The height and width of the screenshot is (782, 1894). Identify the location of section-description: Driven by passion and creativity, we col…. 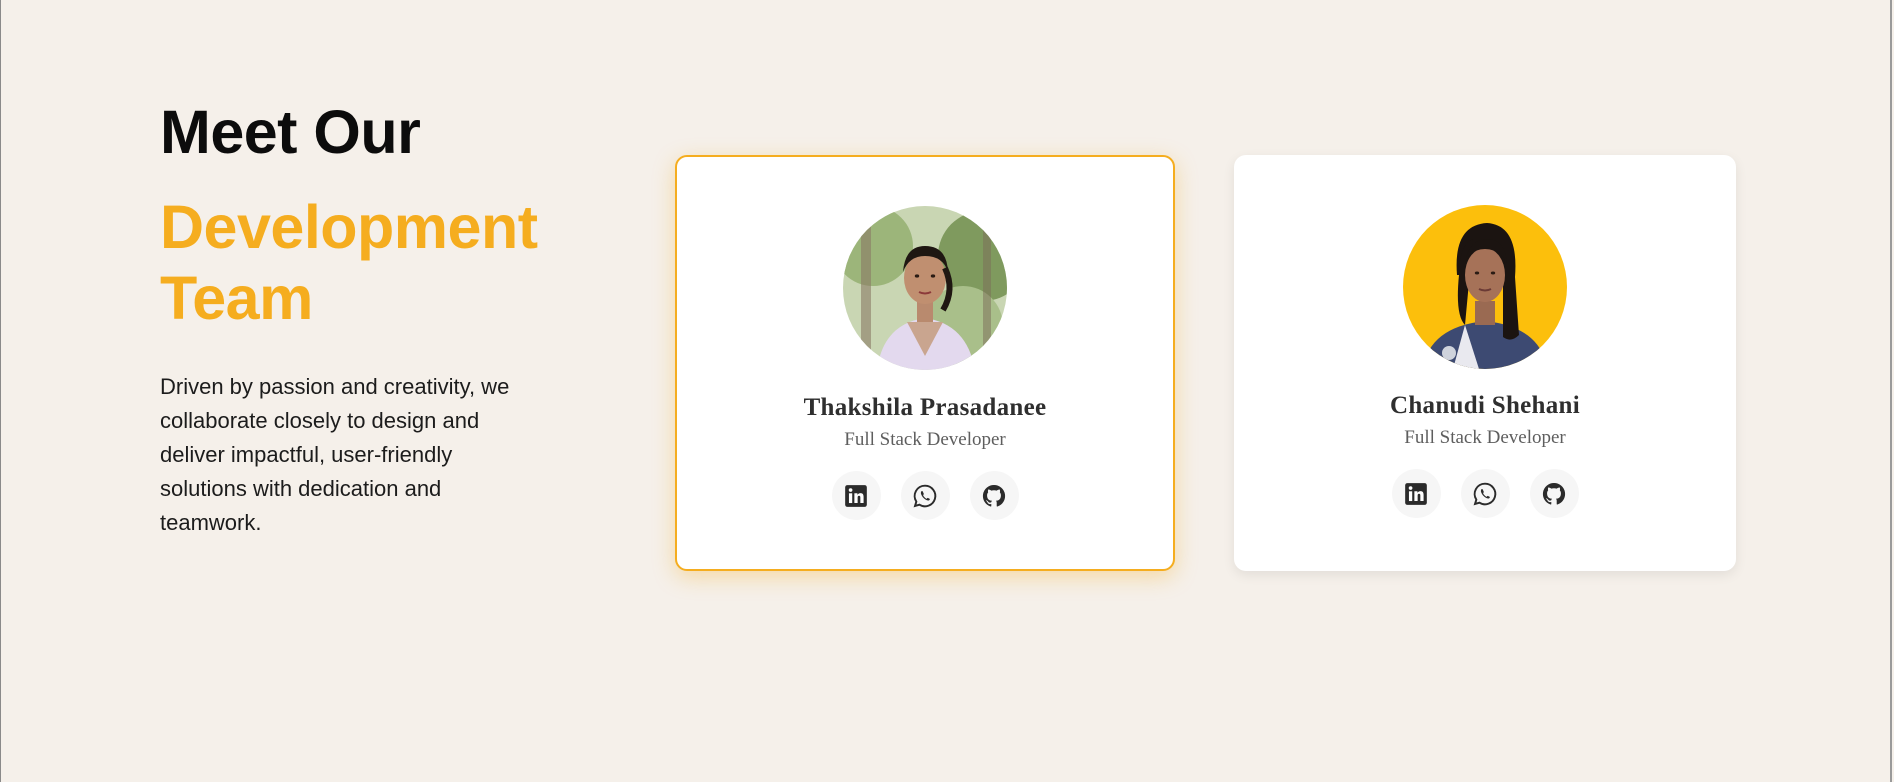
(335, 454).